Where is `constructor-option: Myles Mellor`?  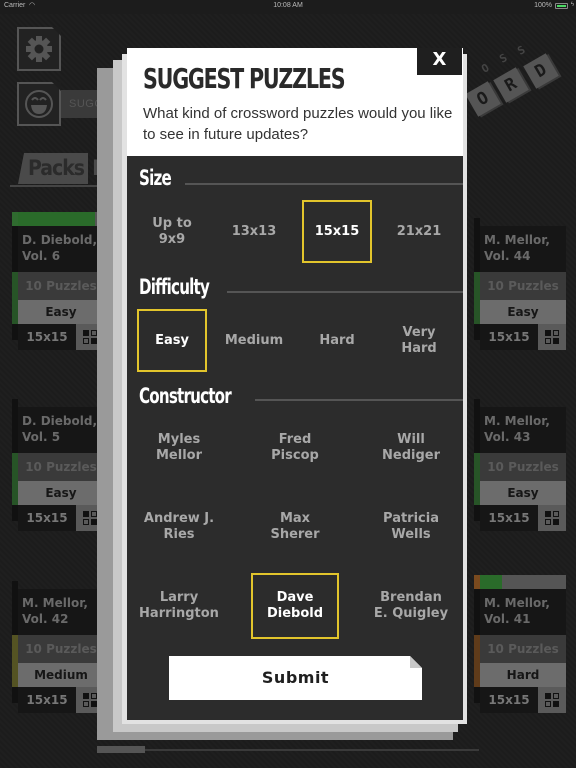 constructor-option: Myles Mellor is located at coordinates (179, 448).